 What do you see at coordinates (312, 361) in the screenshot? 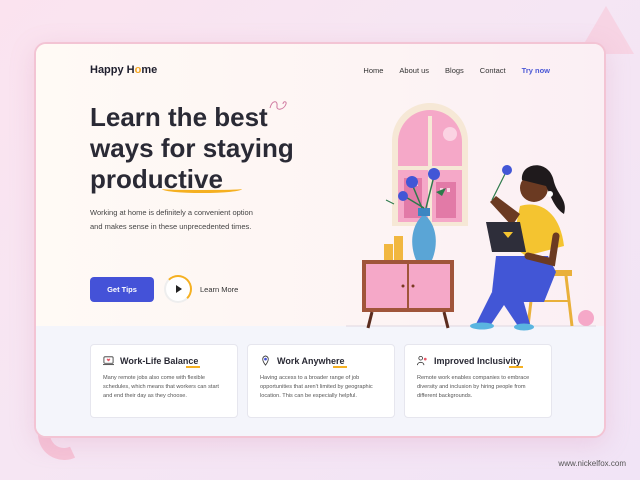
I see `feature-title: Work Anywhere` at bounding box center [312, 361].